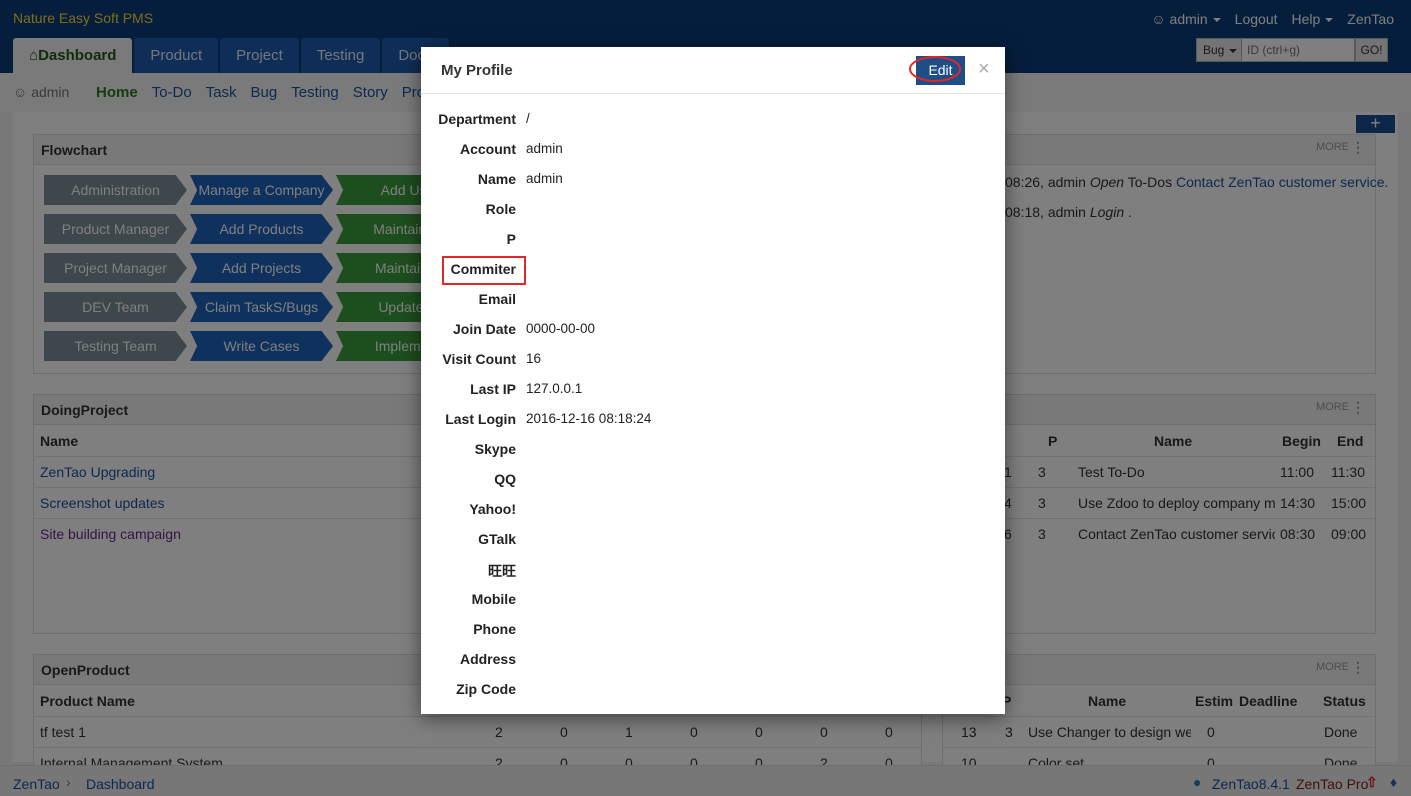 The width and height of the screenshot is (1411, 796). What do you see at coordinates (589, 418) in the screenshot?
I see `field-value: 2016-12-16 08:18:24` at bounding box center [589, 418].